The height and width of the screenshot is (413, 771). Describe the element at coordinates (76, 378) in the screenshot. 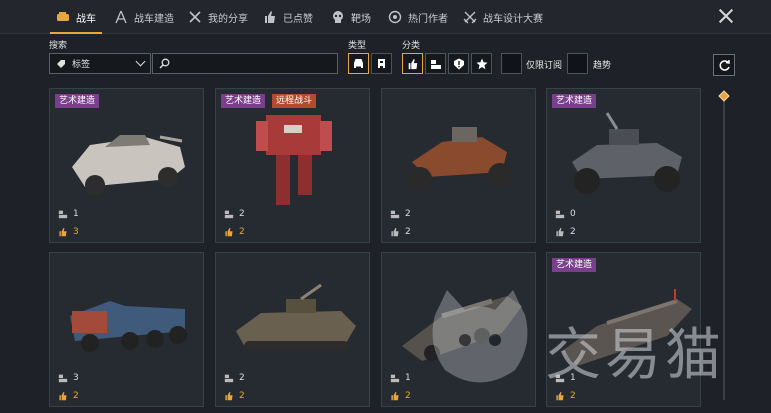

I see `build-count-value: 3` at that location.